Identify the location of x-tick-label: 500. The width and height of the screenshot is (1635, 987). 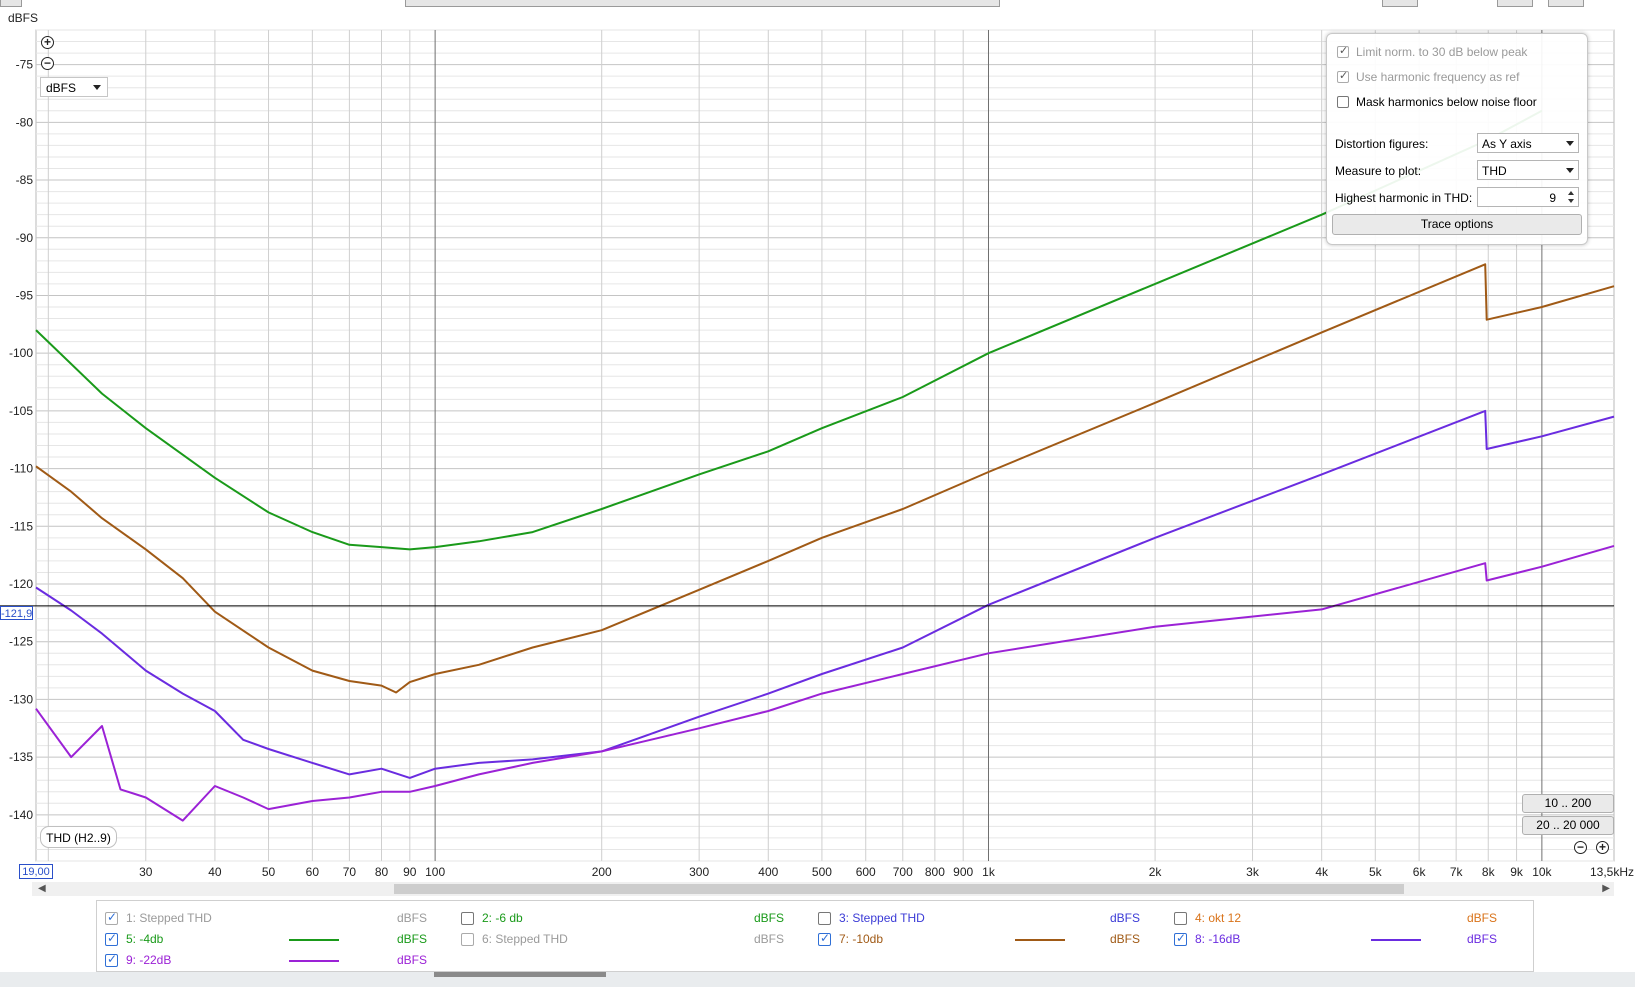
(822, 872).